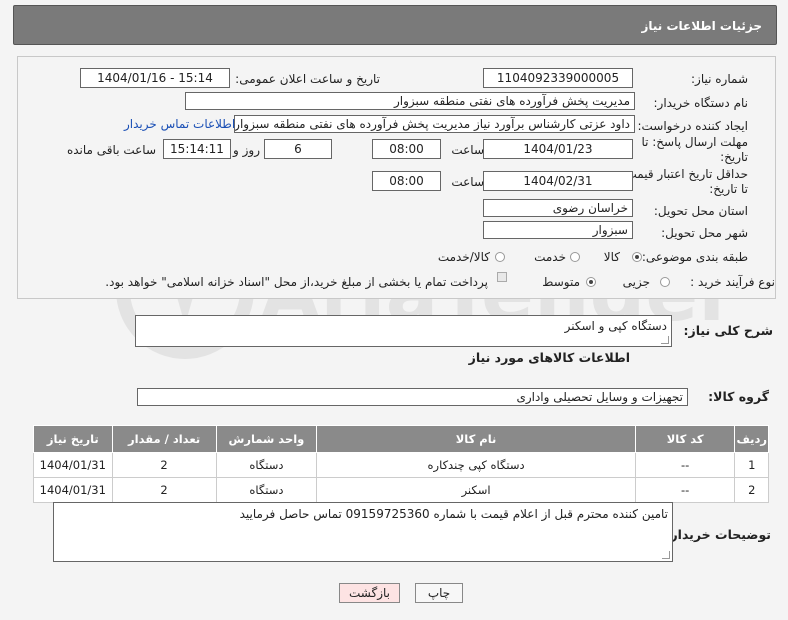  Describe the element at coordinates (246, 150) in the screenshot. I see `days-label: روز و` at that location.